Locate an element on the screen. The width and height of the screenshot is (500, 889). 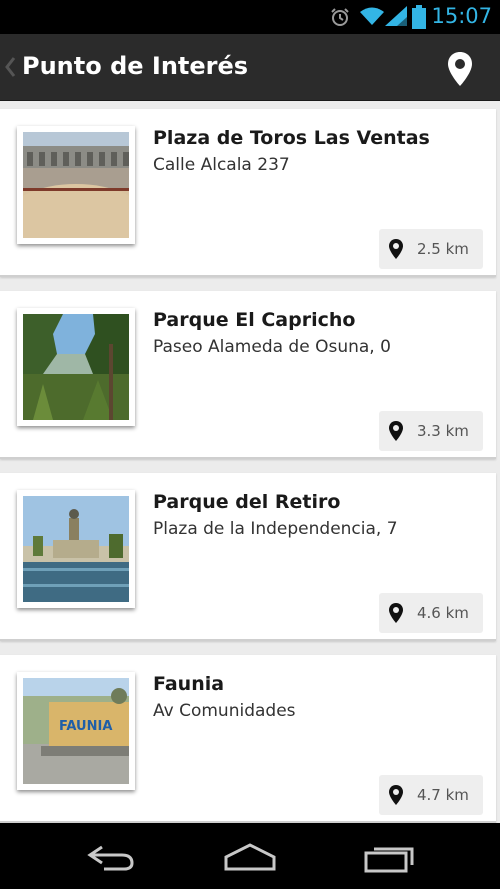
back-caret-icon is located at coordinates (10, 67).